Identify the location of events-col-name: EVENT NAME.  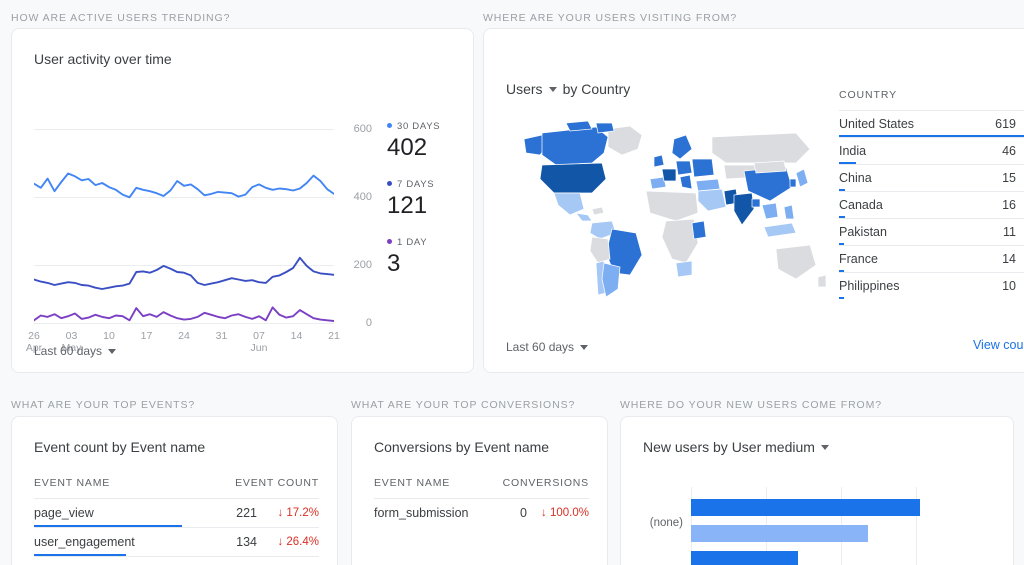
(72, 483).